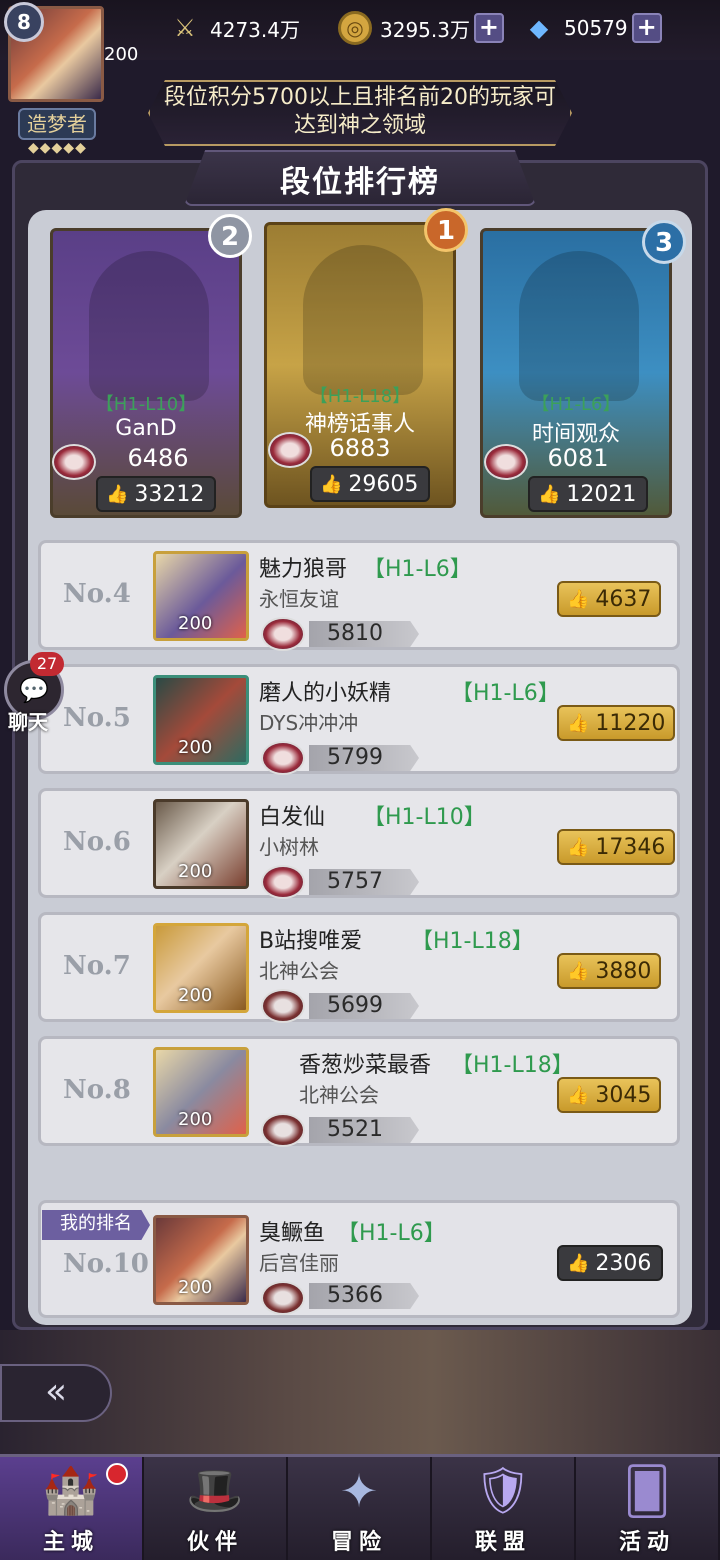  I want to click on rule-banner-text: 段位积分5700以上且排名前20的玩家可达到神之领域, so click(360, 111).